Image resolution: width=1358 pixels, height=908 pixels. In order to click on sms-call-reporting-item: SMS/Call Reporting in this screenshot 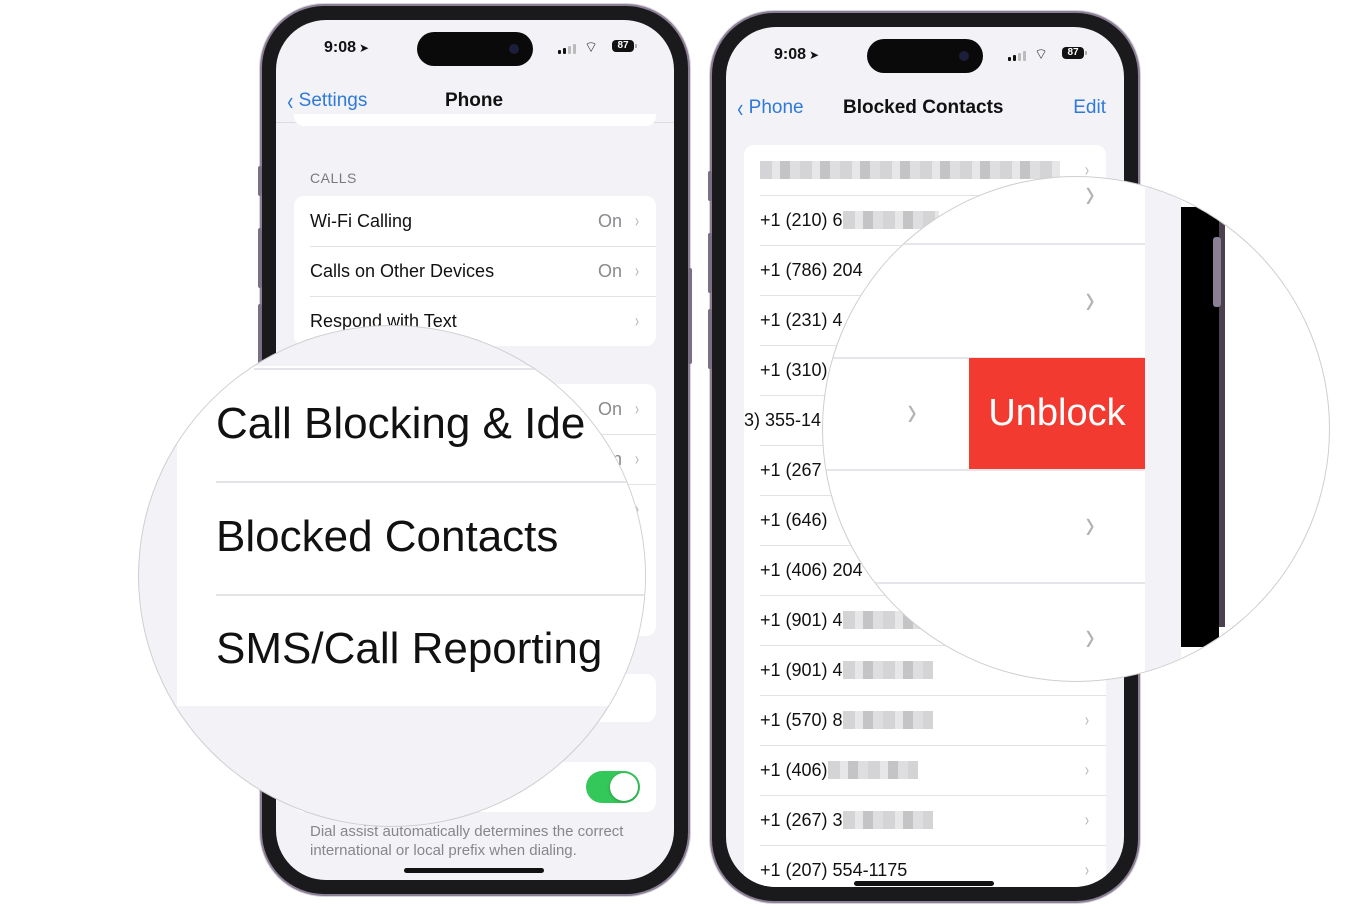, I will do `click(409, 649)`.